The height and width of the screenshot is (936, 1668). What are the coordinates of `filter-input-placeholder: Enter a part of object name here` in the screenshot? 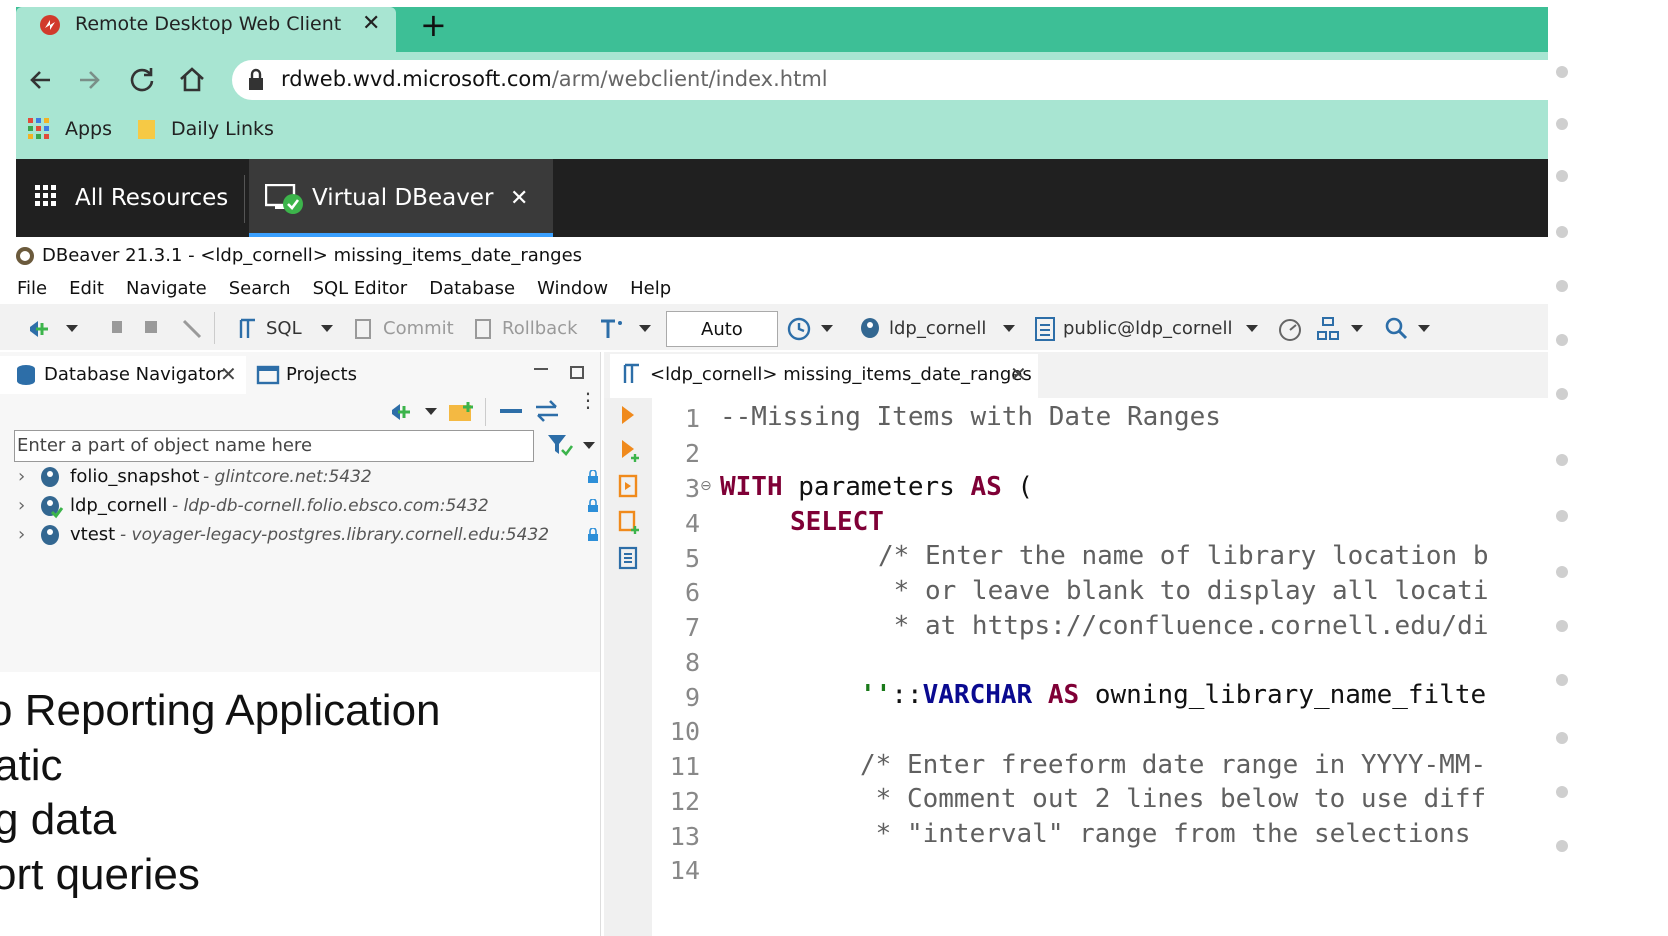 It's located at (165, 445).